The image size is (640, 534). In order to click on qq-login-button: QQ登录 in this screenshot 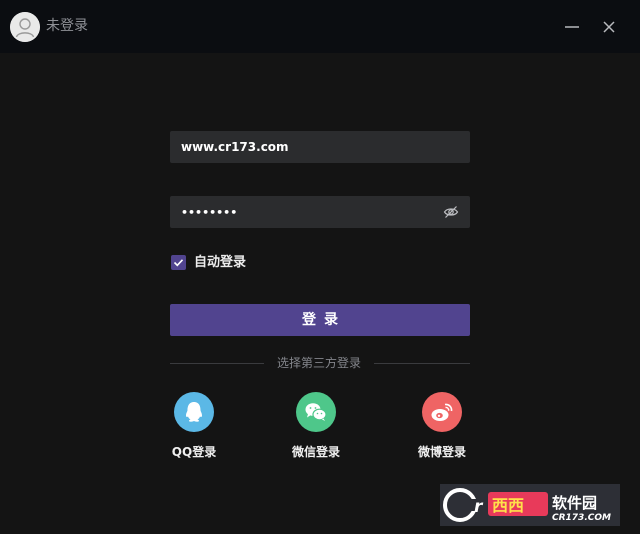, I will do `click(194, 427)`.